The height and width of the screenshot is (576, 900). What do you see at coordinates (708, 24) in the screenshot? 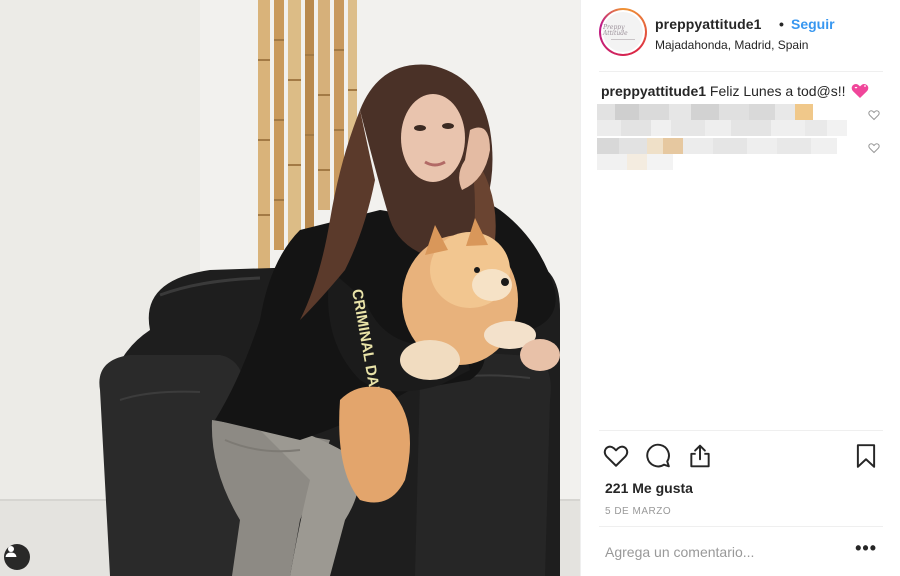
I see `username-link: preppyattitude1` at bounding box center [708, 24].